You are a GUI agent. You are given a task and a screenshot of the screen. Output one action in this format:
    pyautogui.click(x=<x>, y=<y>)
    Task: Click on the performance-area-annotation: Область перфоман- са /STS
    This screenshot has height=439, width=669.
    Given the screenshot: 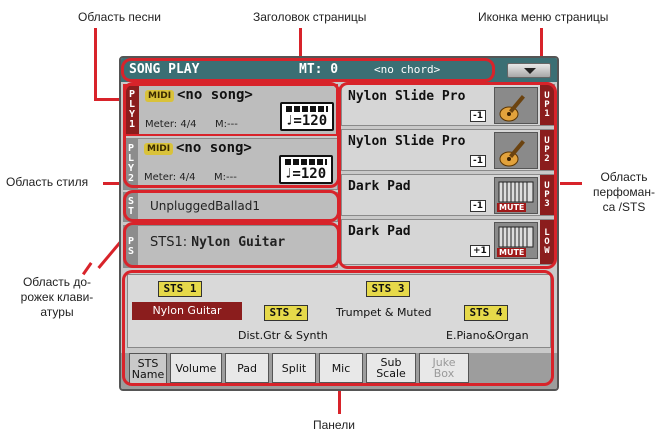 What is the action you would take?
    pyautogui.click(x=624, y=192)
    